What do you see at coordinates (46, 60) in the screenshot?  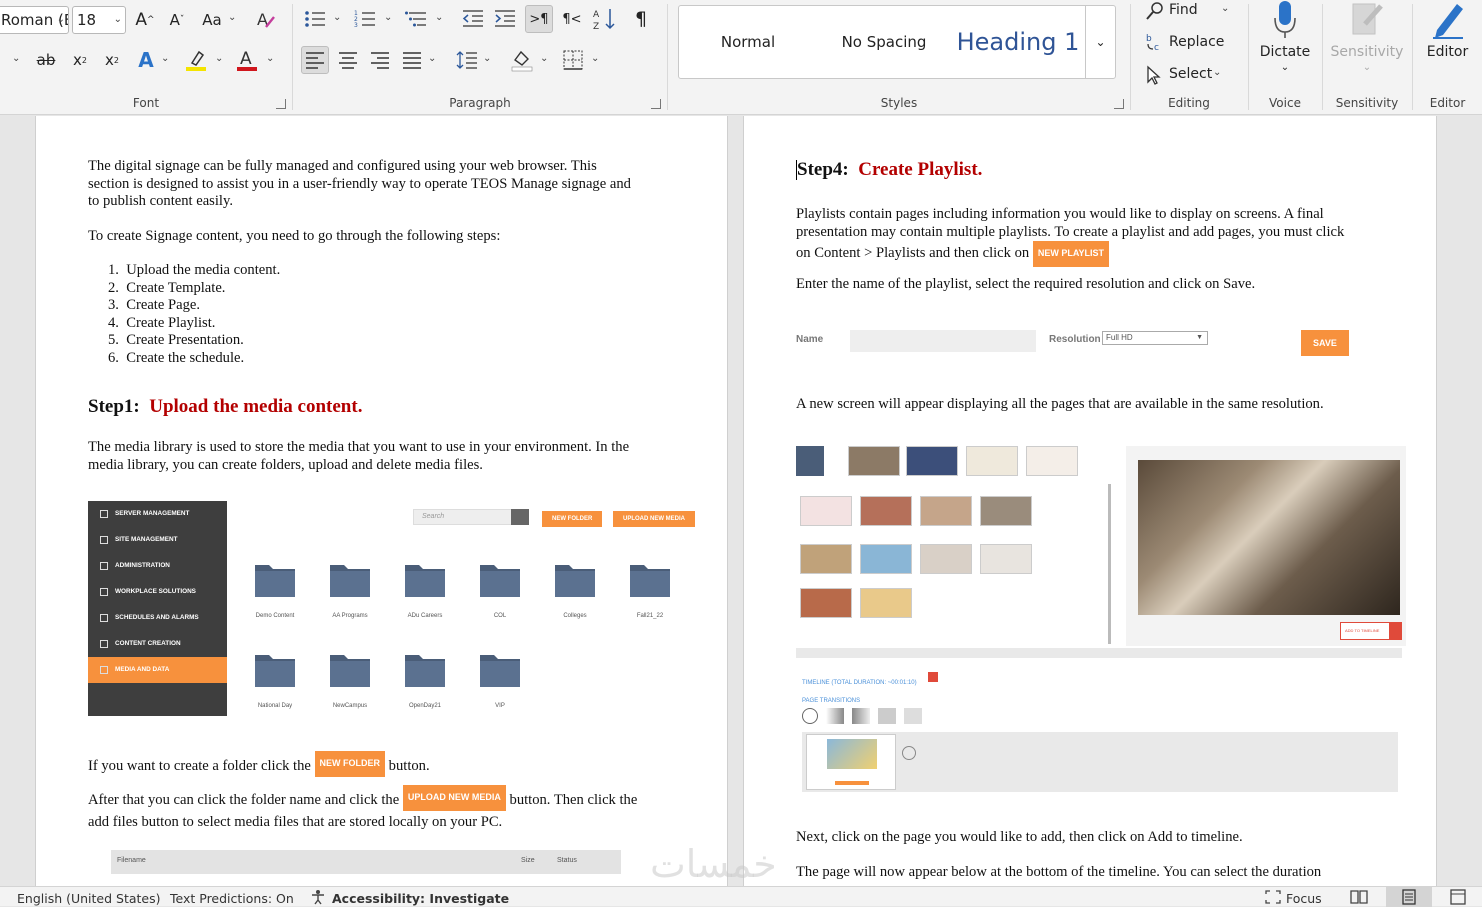 I see `strikethrough-icon: ab` at bounding box center [46, 60].